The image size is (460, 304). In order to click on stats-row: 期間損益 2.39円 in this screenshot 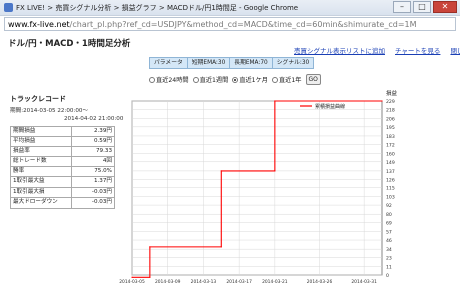, I will do `click(62, 132)`.